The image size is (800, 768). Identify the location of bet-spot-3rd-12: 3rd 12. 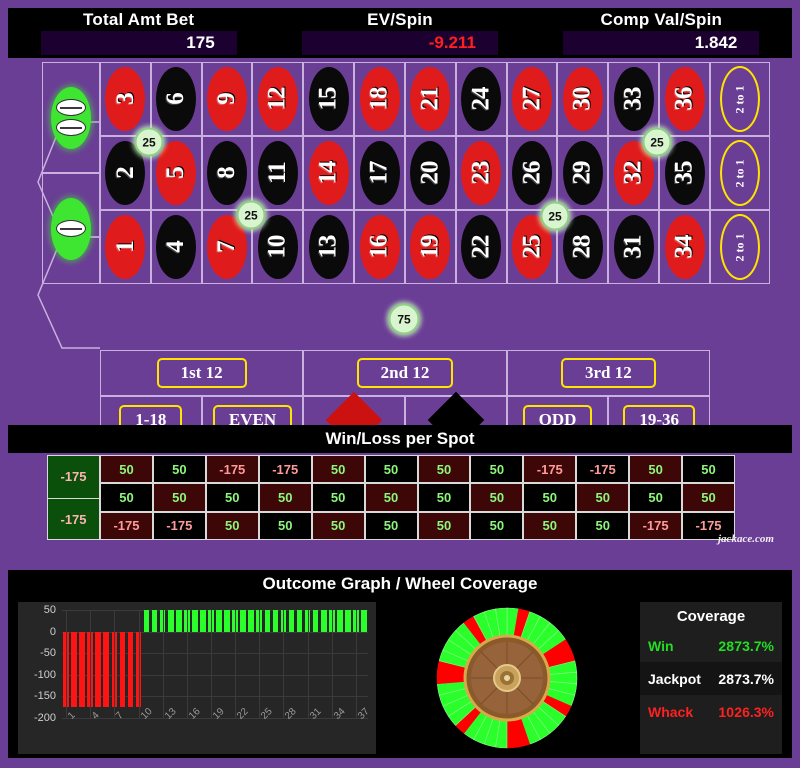
(608, 373).